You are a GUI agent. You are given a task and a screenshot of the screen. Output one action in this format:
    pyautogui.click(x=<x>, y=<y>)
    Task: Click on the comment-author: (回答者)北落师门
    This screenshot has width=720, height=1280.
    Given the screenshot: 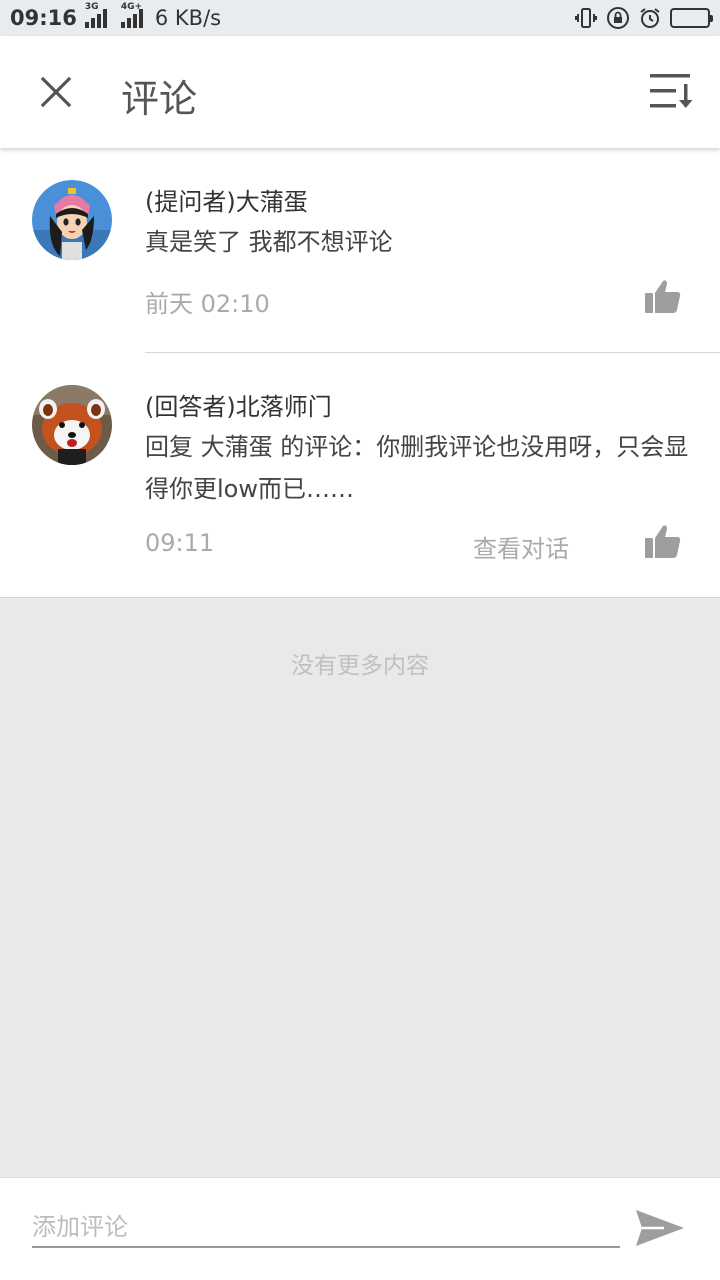 What is the action you would take?
    pyautogui.click(x=238, y=404)
    